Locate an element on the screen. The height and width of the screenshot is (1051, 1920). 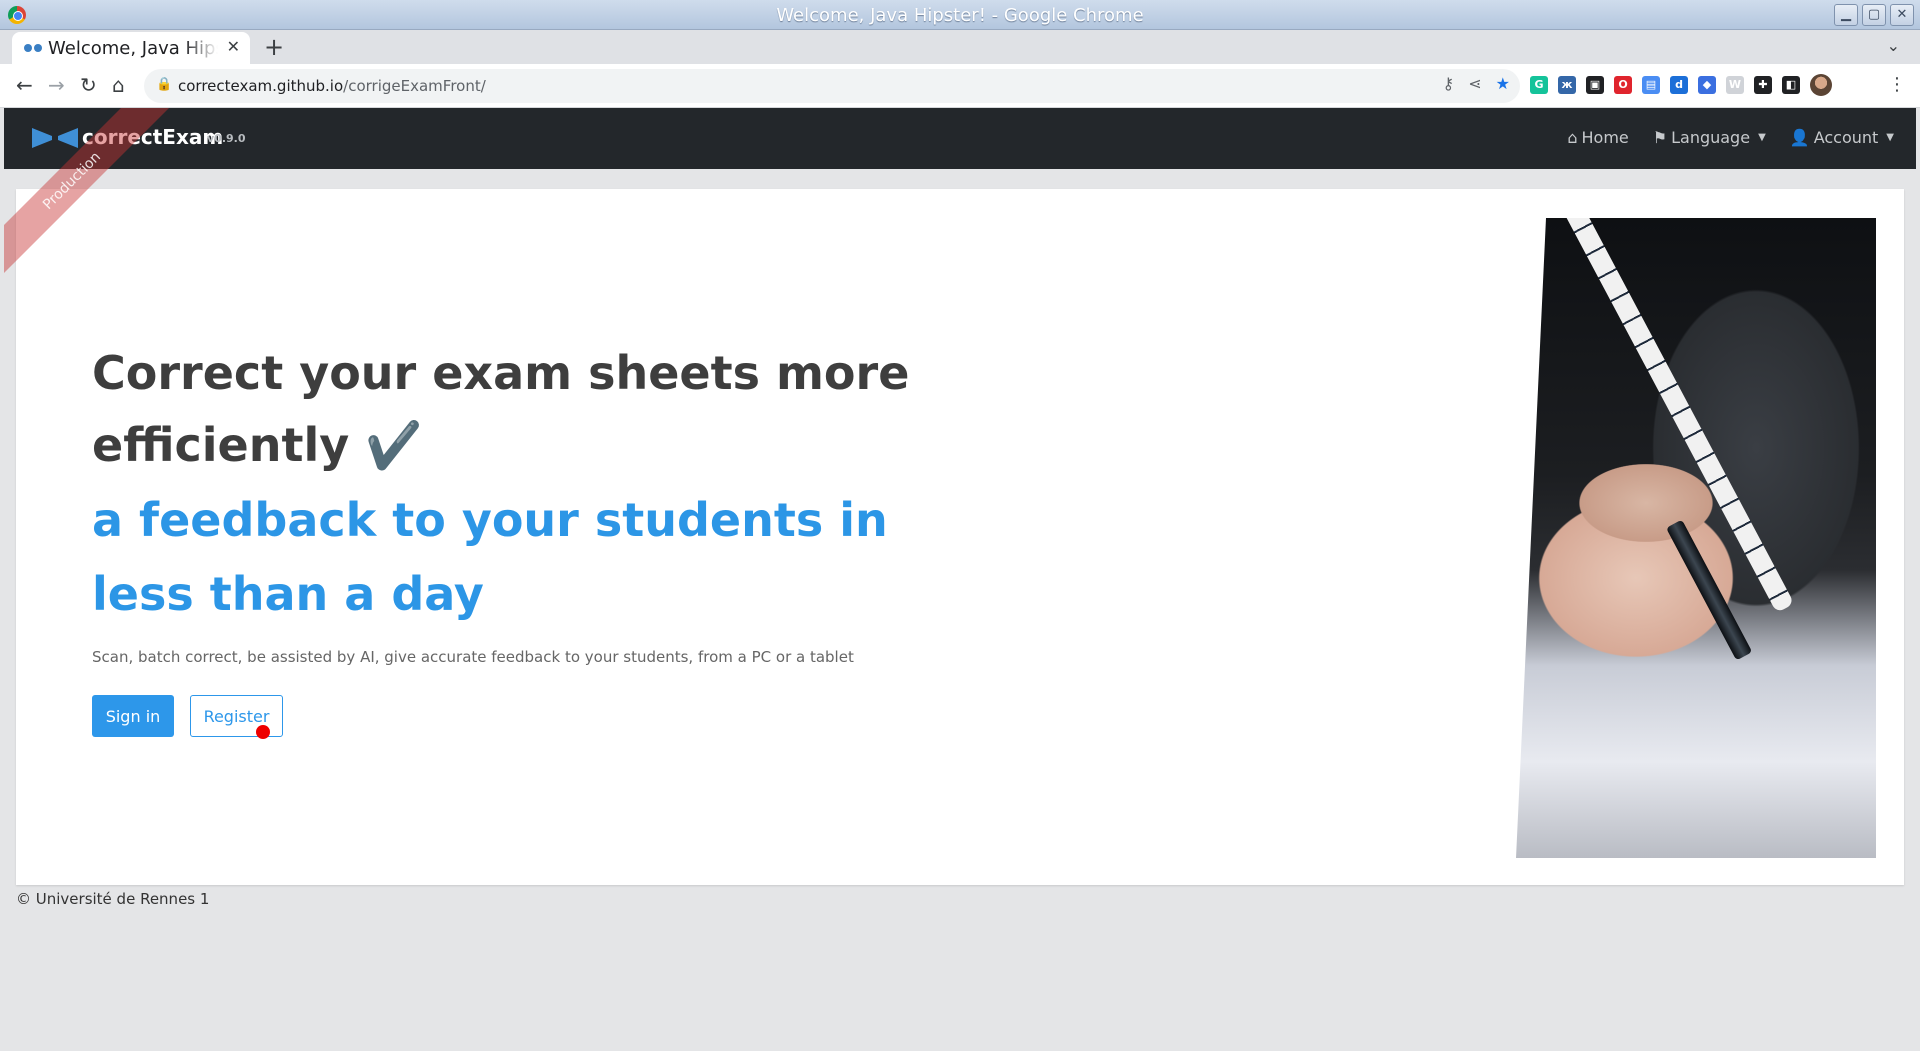
close-window-button: ✕ is located at coordinates (1902, 15).